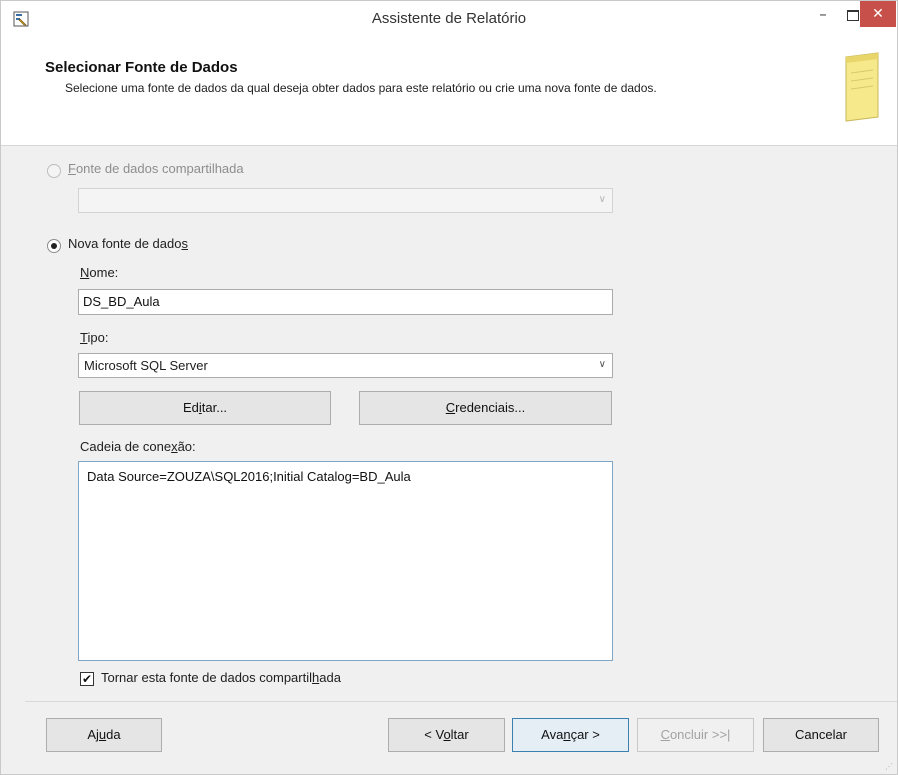 This screenshot has height=775, width=898. Describe the element at coordinates (54, 171) in the screenshot. I see `shared-source-radio` at that location.